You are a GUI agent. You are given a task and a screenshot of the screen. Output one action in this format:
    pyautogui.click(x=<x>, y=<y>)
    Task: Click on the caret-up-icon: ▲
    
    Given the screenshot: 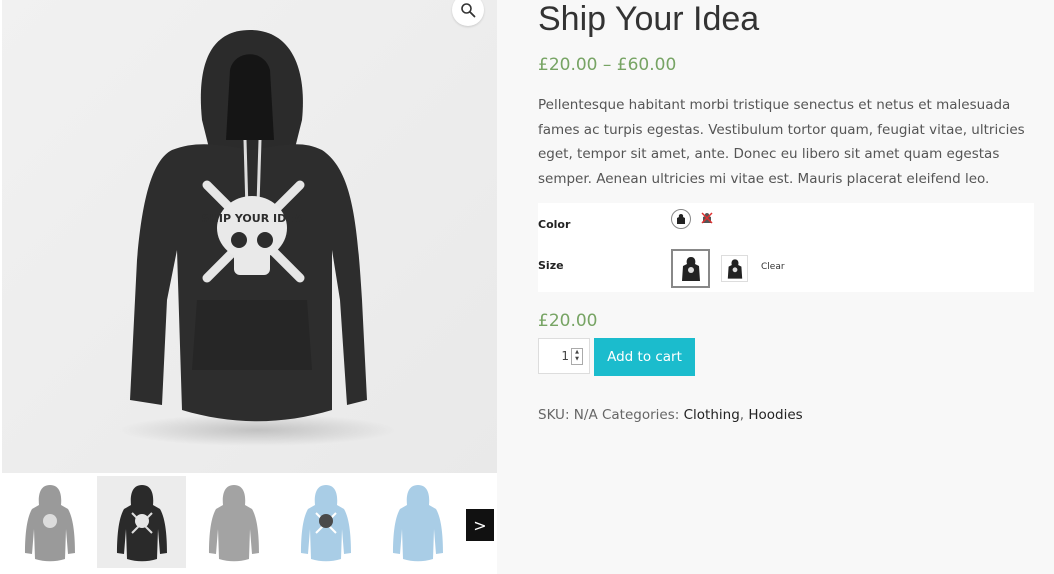 What is the action you would take?
    pyautogui.click(x=577, y=353)
    